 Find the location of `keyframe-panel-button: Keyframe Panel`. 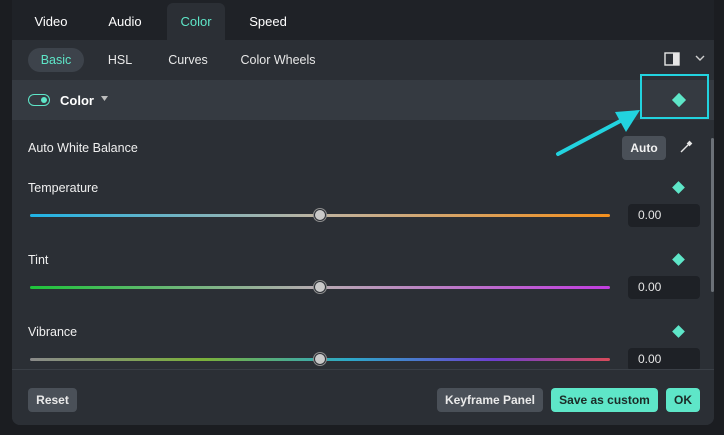

keyframe-panel-button: Keyframe Panel is located at coordinates (490, 400).